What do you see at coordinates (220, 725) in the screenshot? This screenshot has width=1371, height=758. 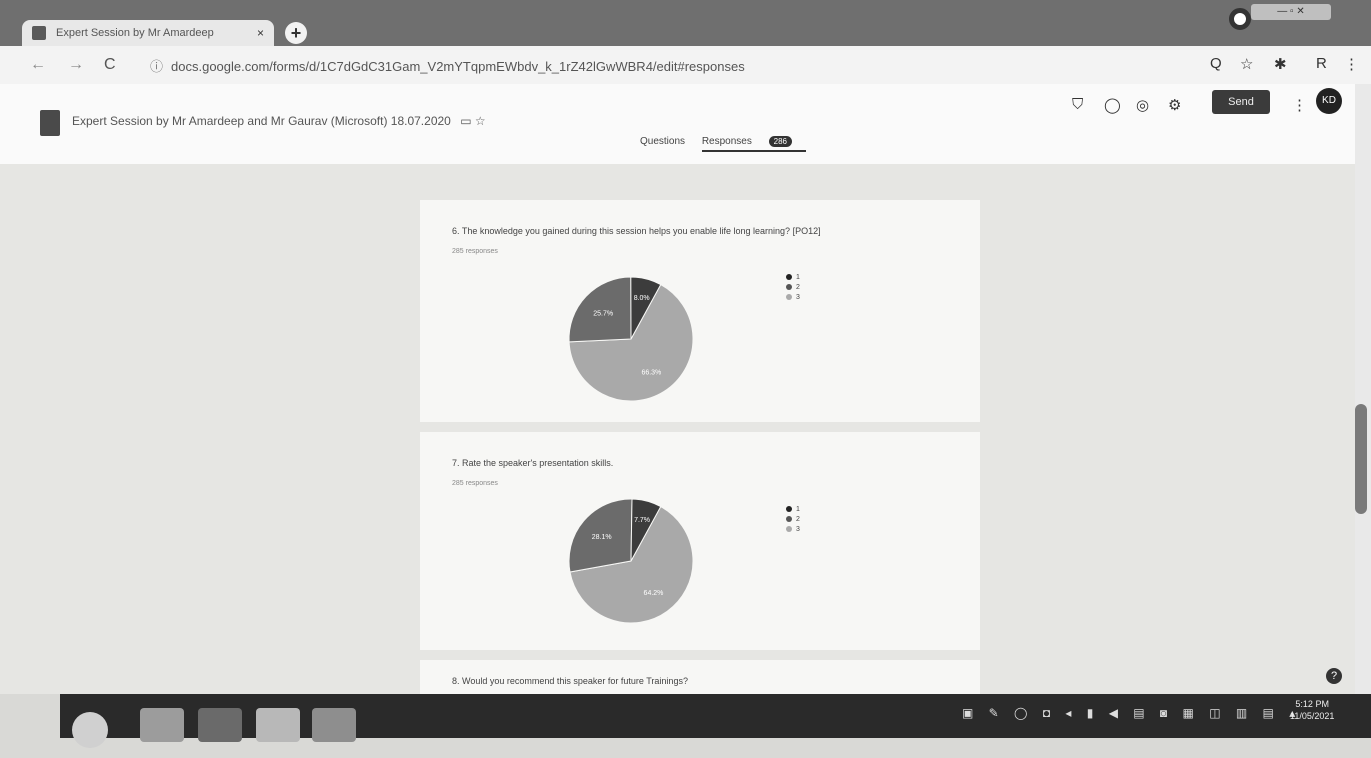 I see `taskbar-opera-icon` at bounding box center [220, 725].